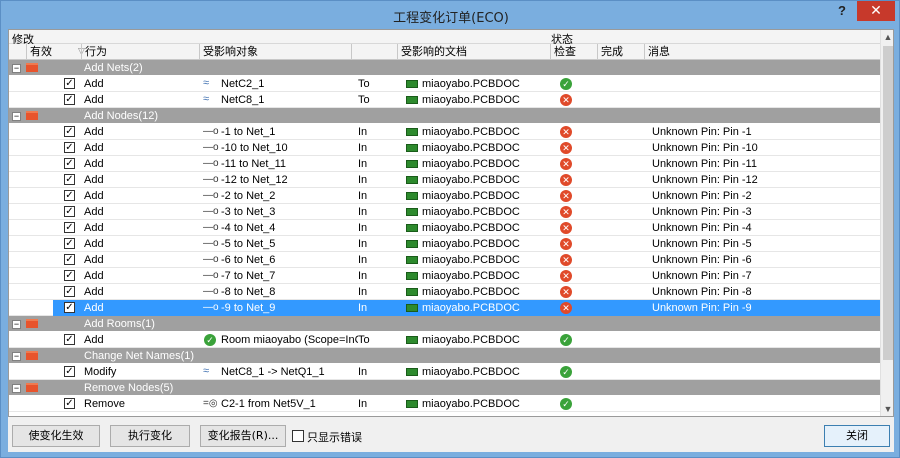 Image resolution: width=900 pixels, height=458 pixels. What do you see at coordinates (702, 260) in the screenshot?
I see `message-cell: Unknown Pin: Pin -6` at bounding box center [702, 260].